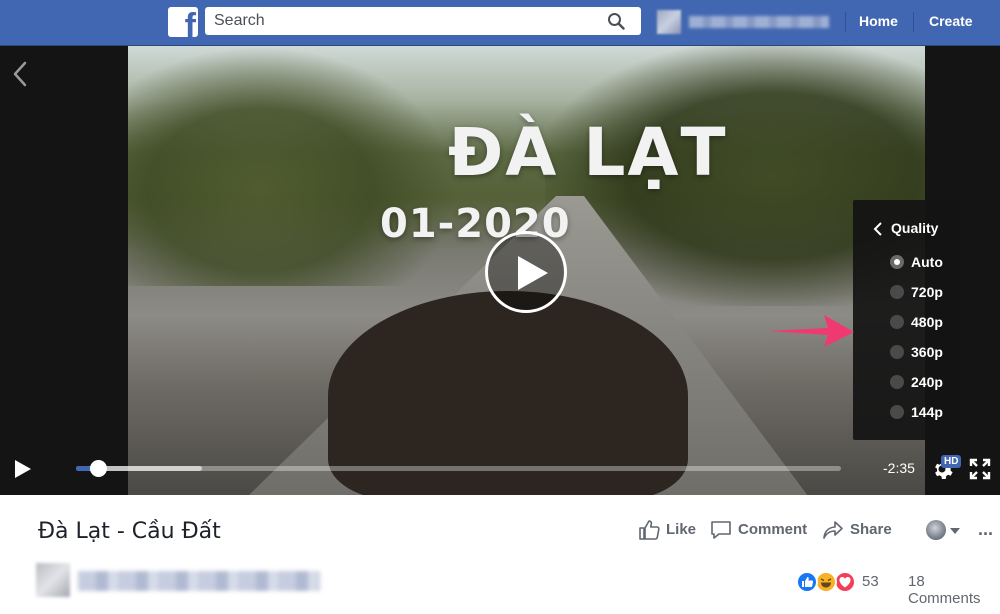 The image size is (1000, 614). I want to click on highlight-arrow-icon, so click(811, 331).